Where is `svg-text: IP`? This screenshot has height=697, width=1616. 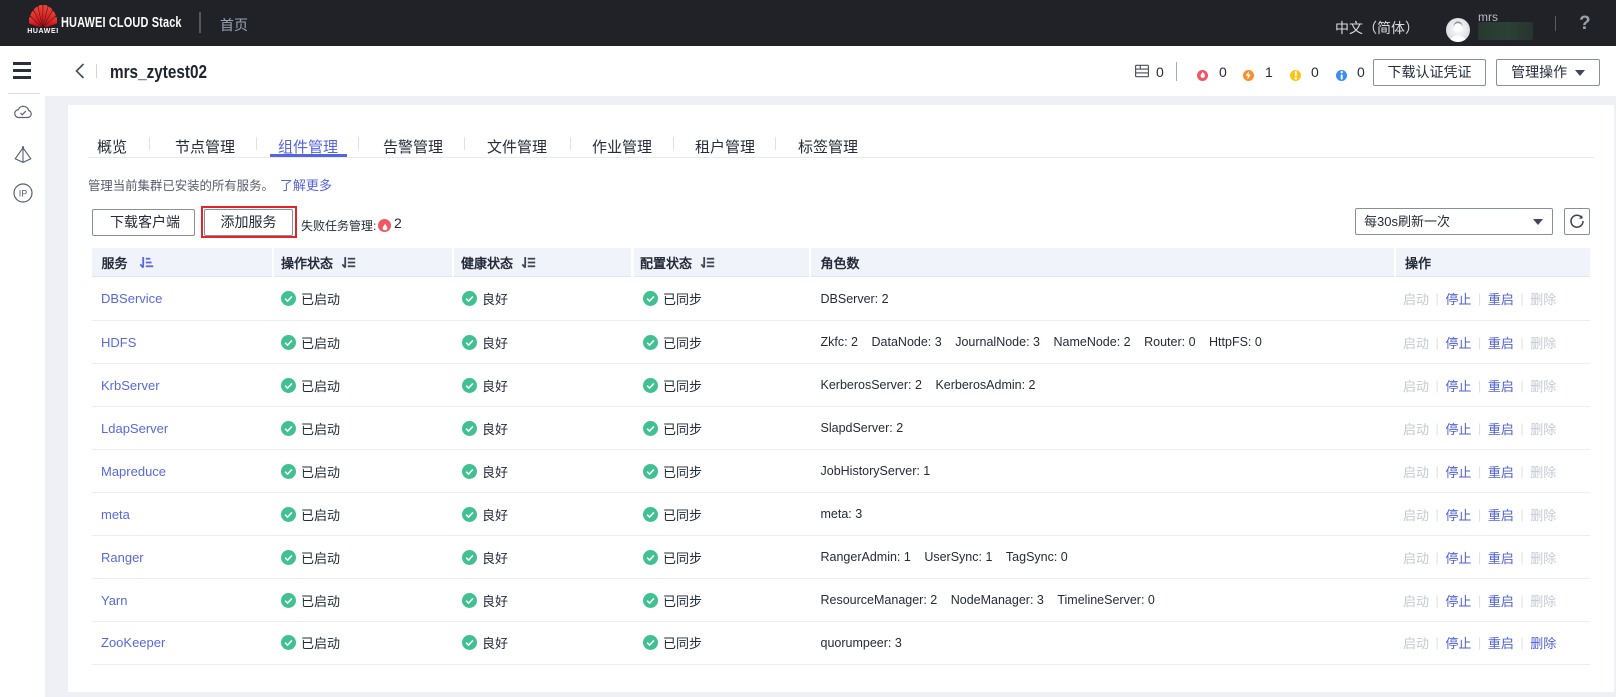 svg-text: IP is located at coordinates (23, 193).